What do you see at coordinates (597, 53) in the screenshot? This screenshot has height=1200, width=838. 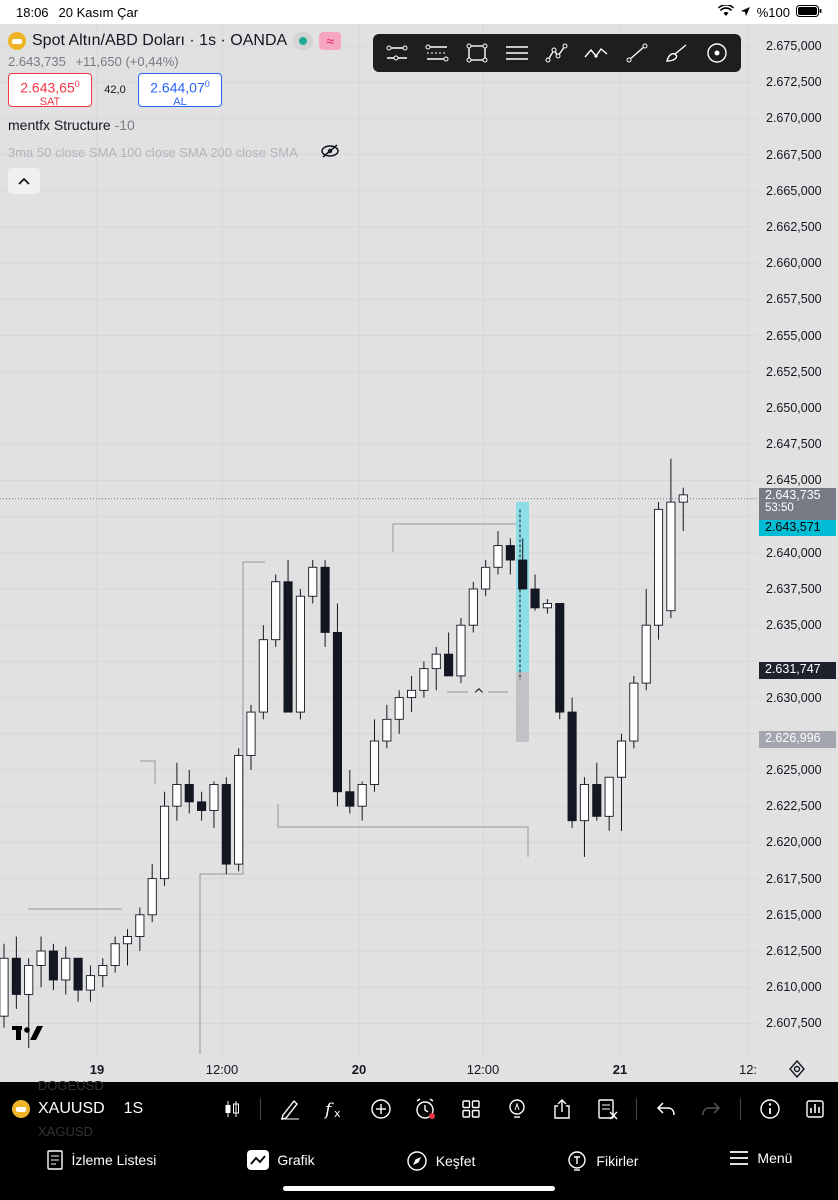 I see `zigzag-tool` at bounding box center [597, 53].